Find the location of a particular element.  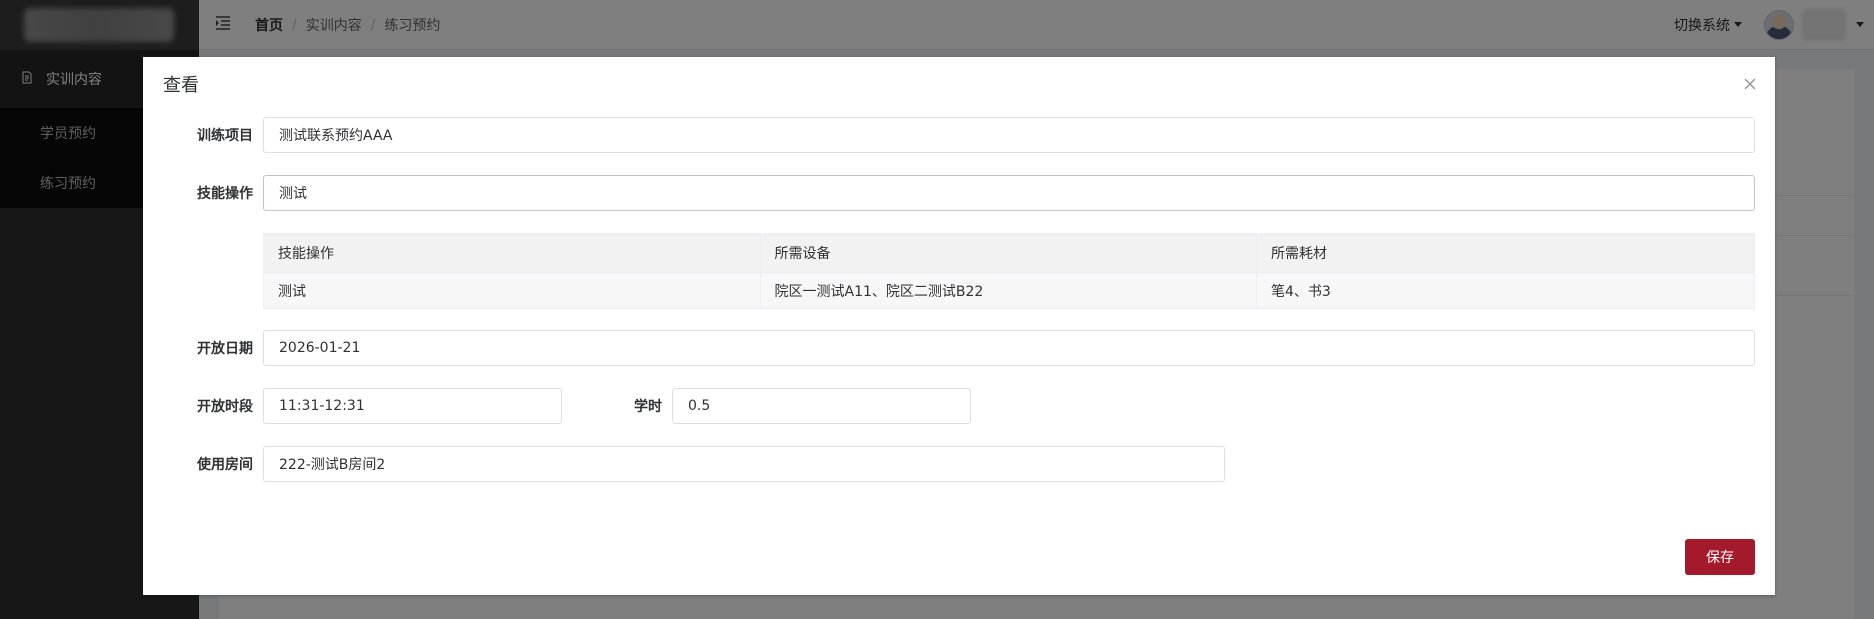

form-row-skill-operation: 技能操作 测试 is located at coordinates (949, 193).